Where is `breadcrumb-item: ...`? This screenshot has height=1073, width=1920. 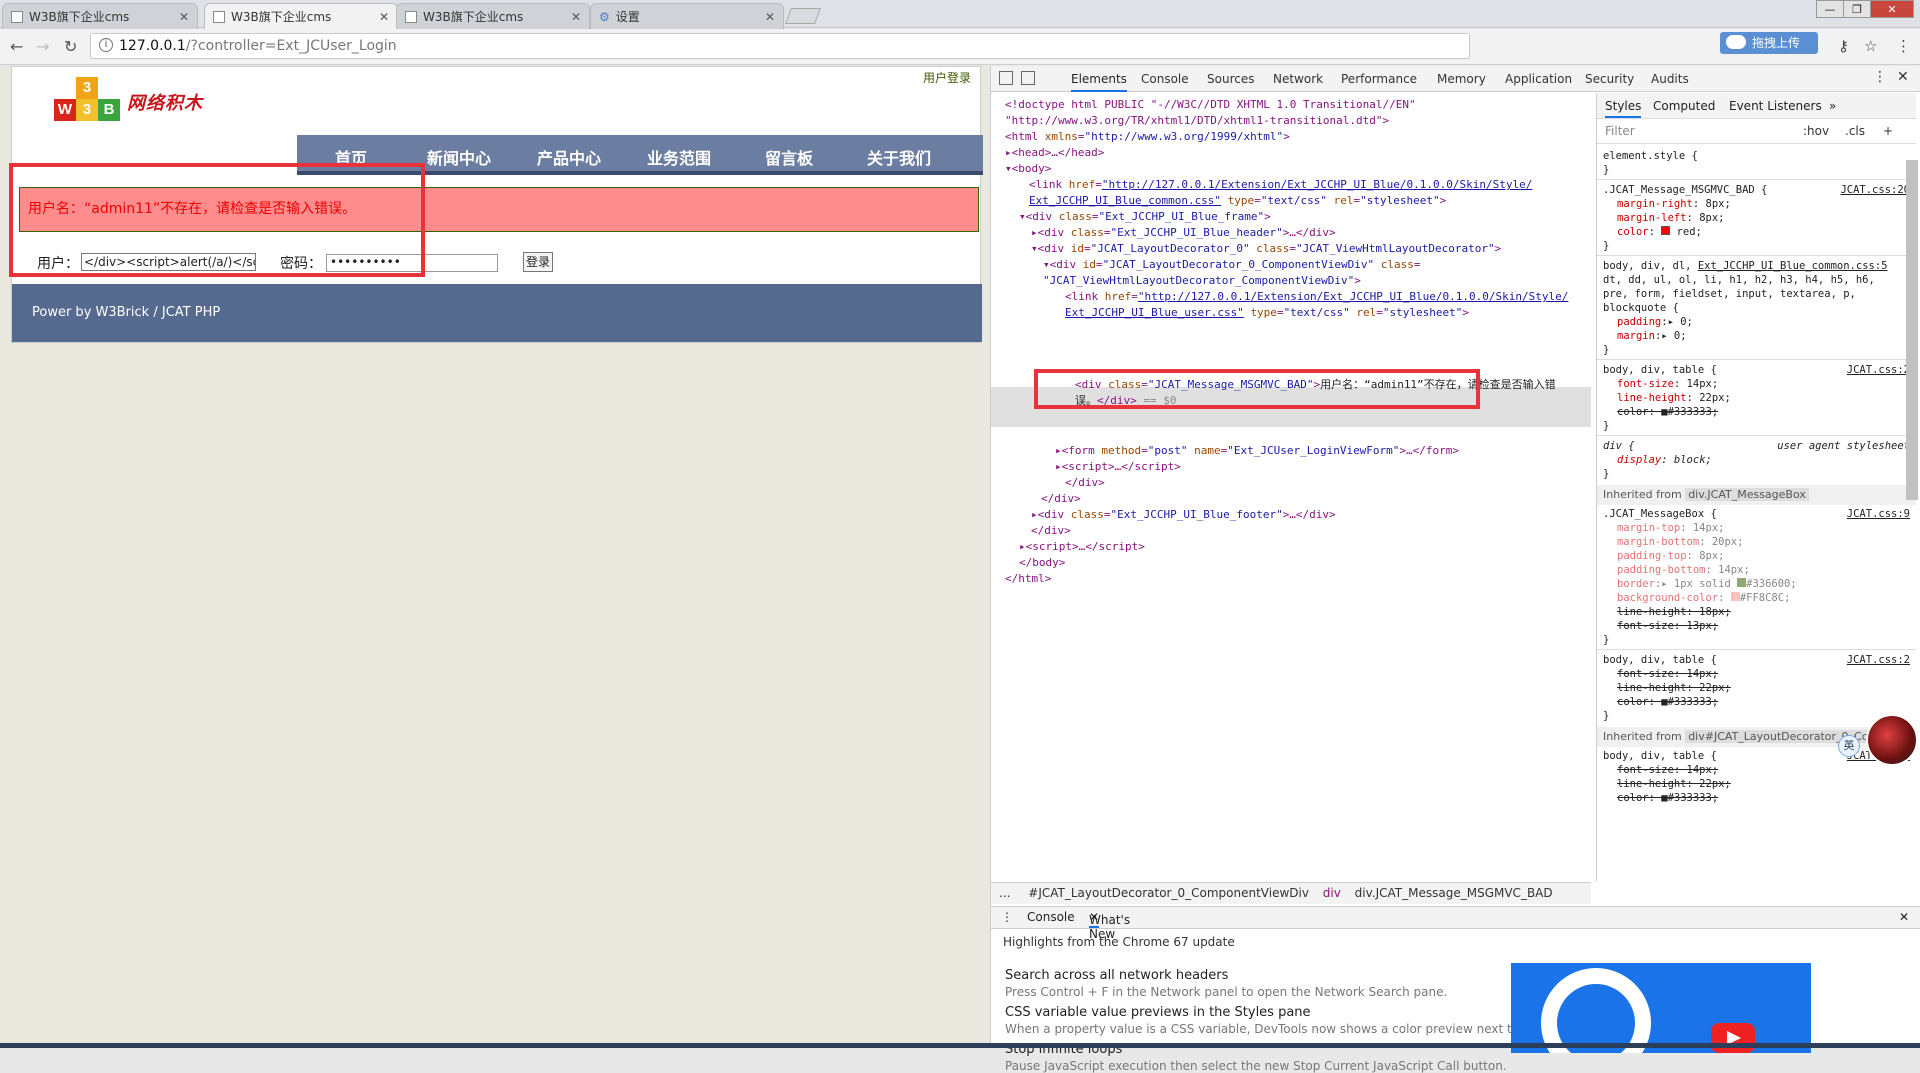
breadcrumb-item: ... is located at coordinates (1004, 893).